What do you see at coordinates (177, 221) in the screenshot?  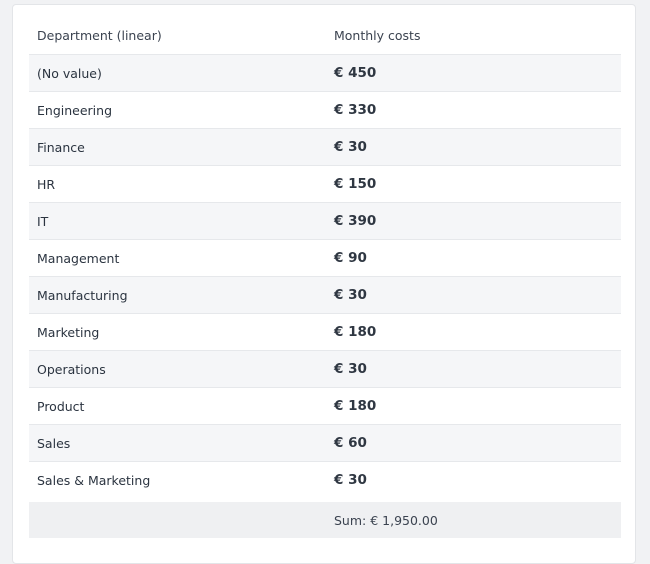 I see `department-cell: IT` at bounding box center [177, 221].